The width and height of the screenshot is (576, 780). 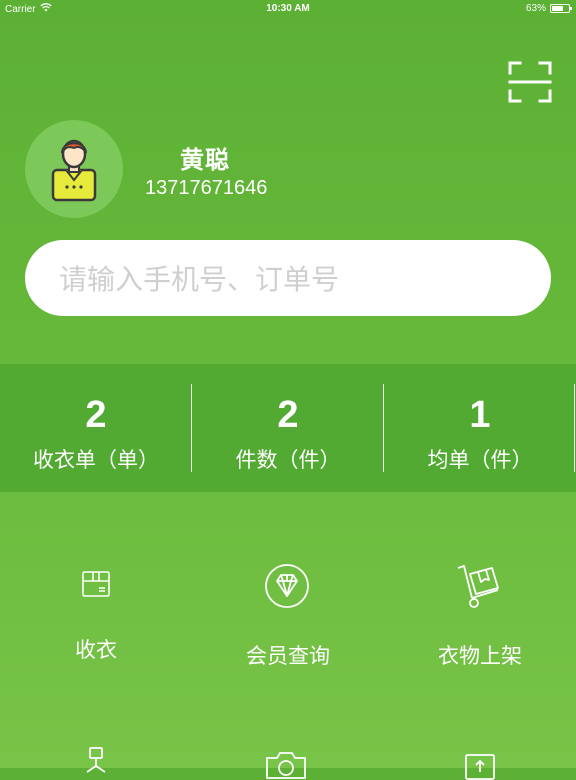 I want to click on scan-button, so click(x=530, y=82).